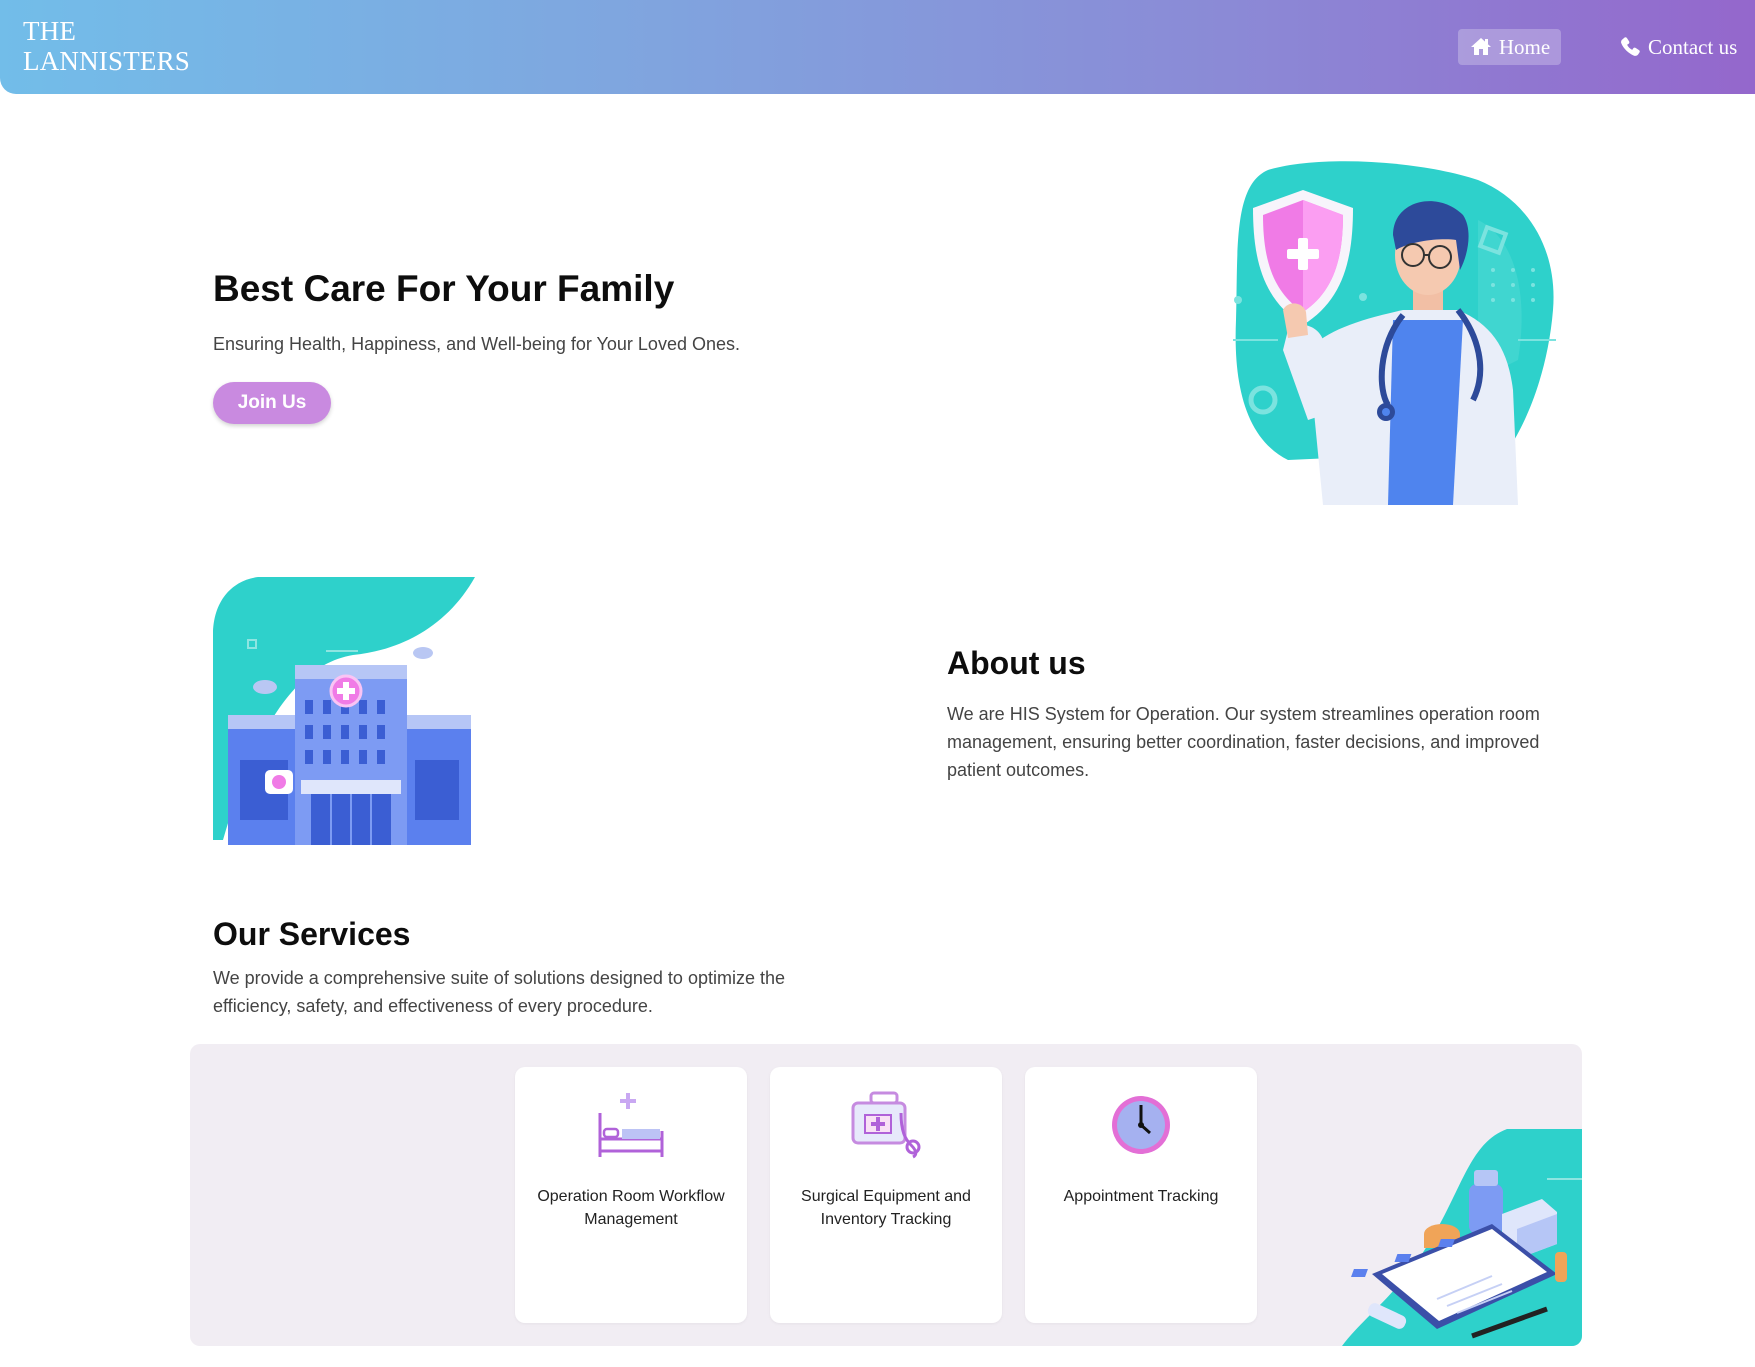 This screenshot has width=1755, height=1367. I want to click on hero-title: Best Care For Your Family, so click(444, 288).